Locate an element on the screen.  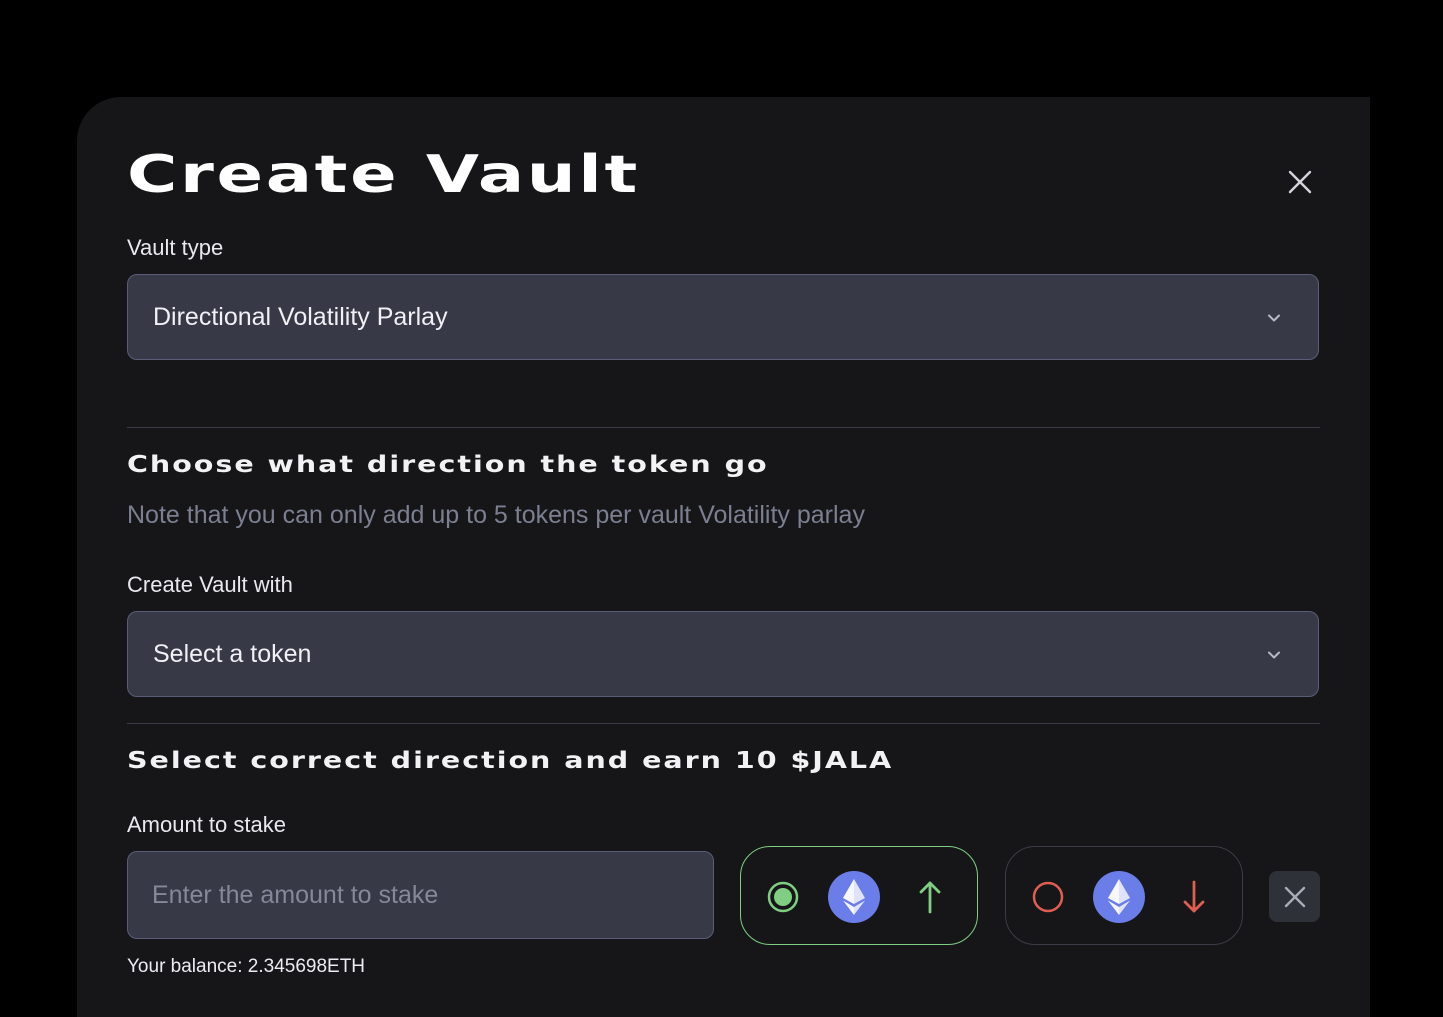
direction-down-option is located at coordinates (1124, 895).